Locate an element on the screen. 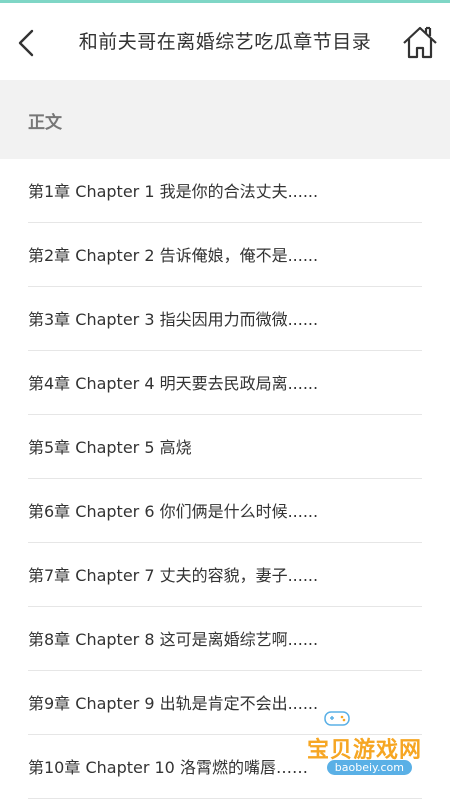 Image resolution: width=450 pixels, height=800 pixels. watermark-url: baobeiy.com is located at coordinates (369, 767).